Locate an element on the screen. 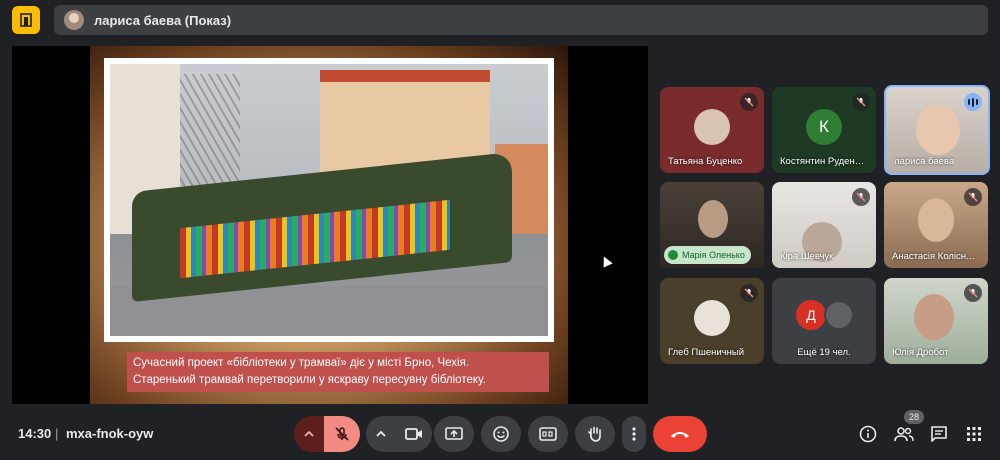 The width and height of the screenshot is (1000, 460). door-icon is located at coordinates (26, 20).